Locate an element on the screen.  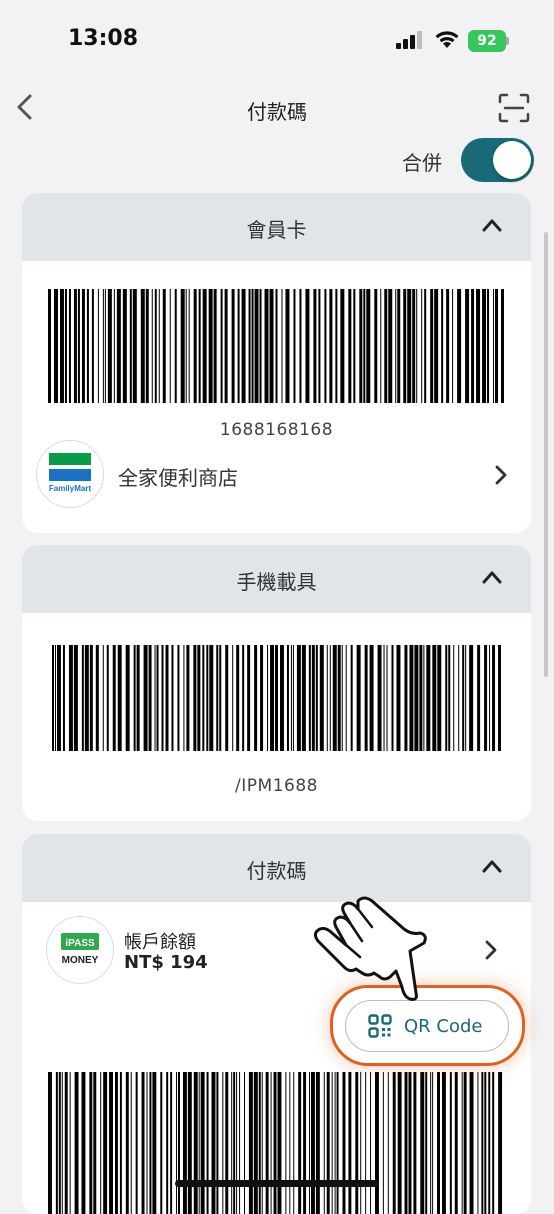
store-name: 全家便利商店 is located at coordinates (178, 476).